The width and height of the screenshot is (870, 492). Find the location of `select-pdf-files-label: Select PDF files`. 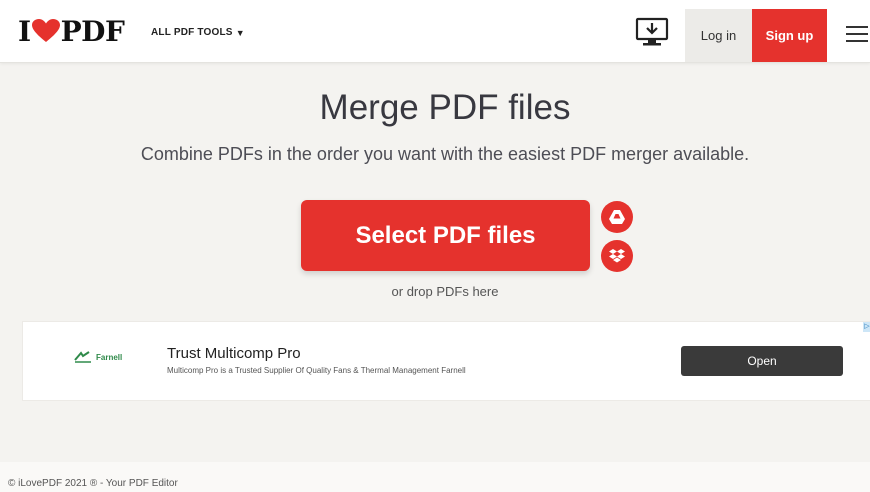

select-pdf-files-label: Select PDF files is located at coordinates (445, 235).